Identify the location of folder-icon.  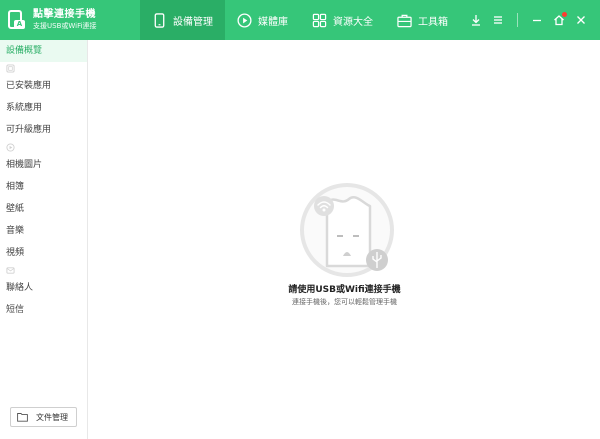
(22, 417).